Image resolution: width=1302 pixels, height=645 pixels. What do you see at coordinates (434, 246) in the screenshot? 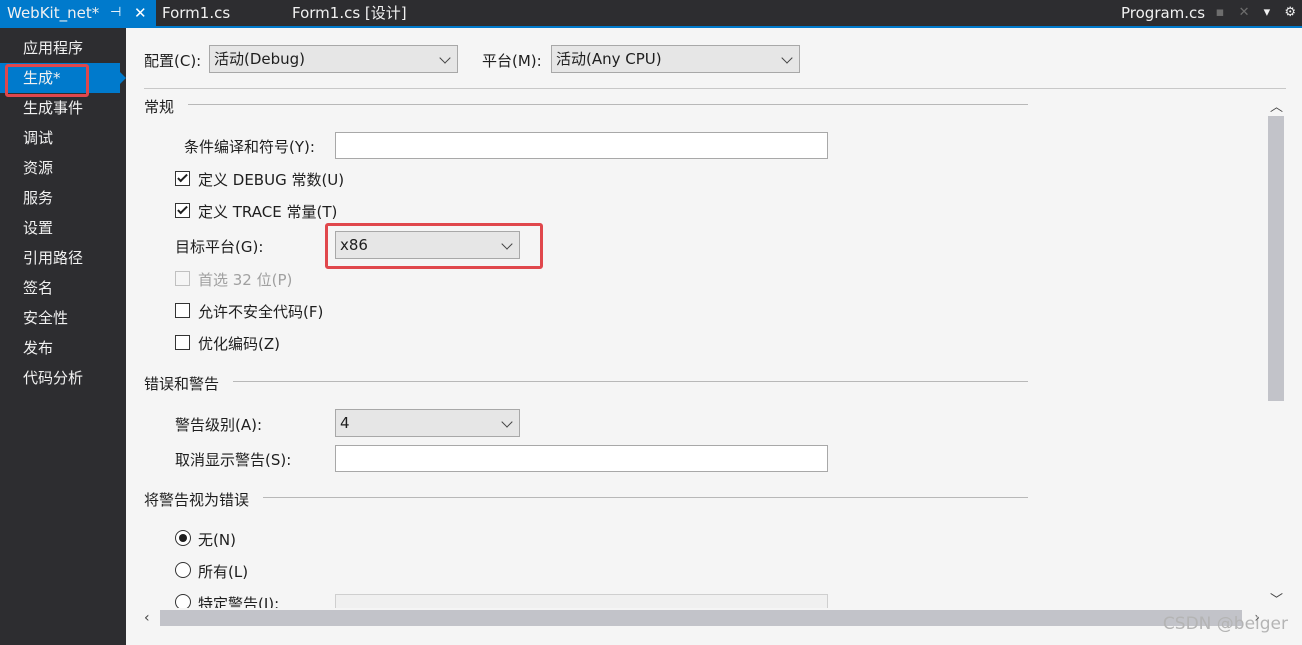
I see `highlight-box-target-platform` at bounding box center [434, 246].